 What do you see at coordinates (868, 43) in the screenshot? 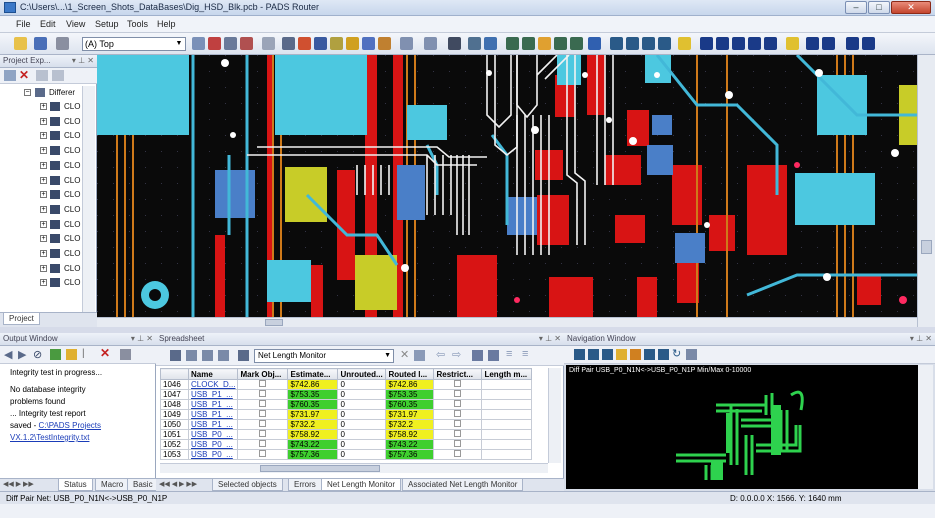
I see `resize-icon` at bounding box center [868, 43].